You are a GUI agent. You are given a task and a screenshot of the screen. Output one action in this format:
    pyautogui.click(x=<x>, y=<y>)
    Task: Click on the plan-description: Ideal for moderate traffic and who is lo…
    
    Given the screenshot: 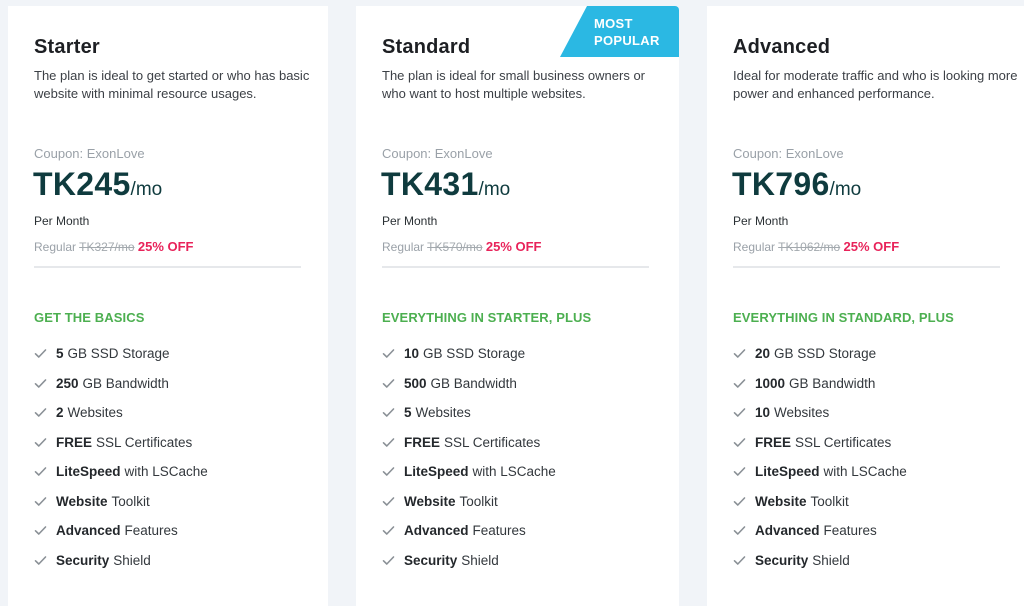 What is the action you would take?
    pyautogui.click(x=875, y=84)
    